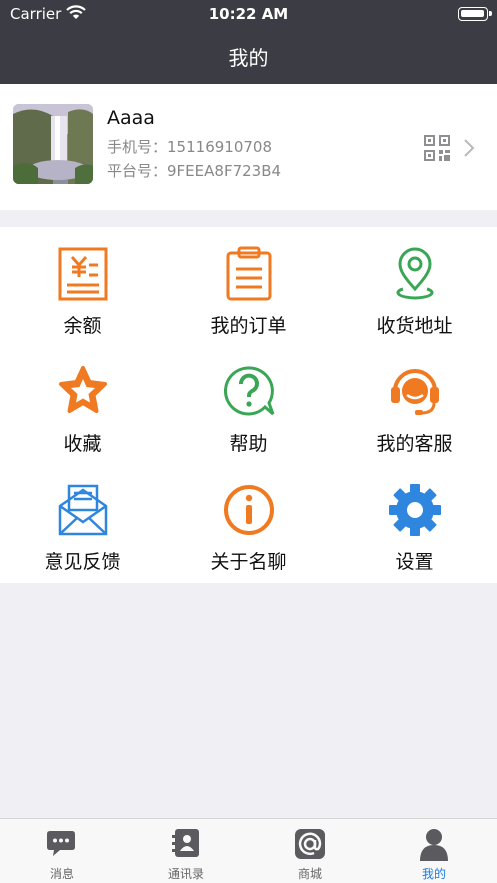 Image resolution: width=497 pixels, height=883 pixels. Describe the element at coordinates (83, 510) in the screenshot. I see `envelope-icon` at that location.